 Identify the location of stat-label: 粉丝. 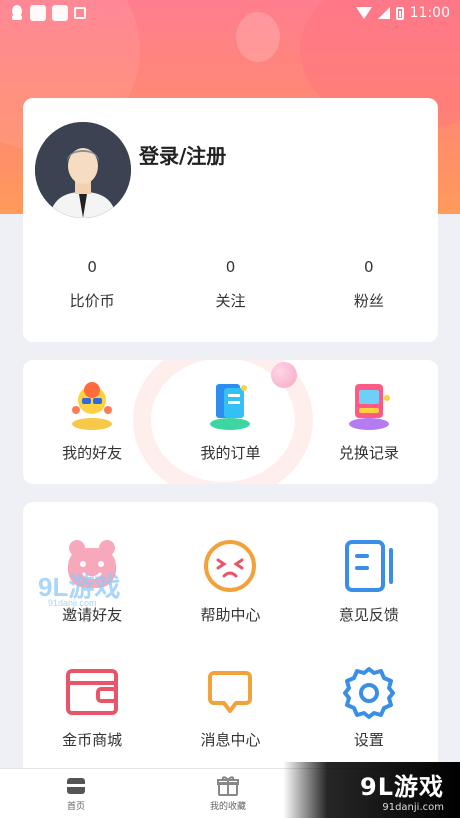
(368, 301).